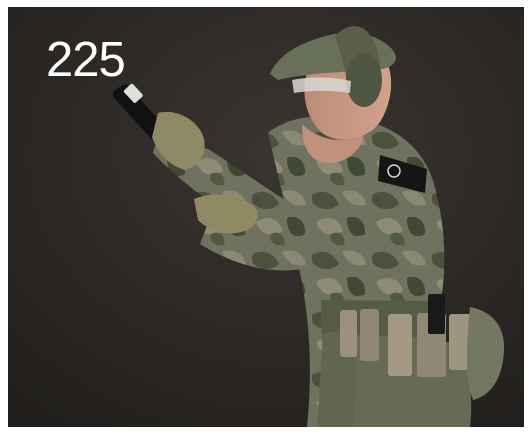 This screenshot has height=435, width=532. Describe the element at coordinates (321, 85) in the screenshot. I see `safety-glasses` at that location.